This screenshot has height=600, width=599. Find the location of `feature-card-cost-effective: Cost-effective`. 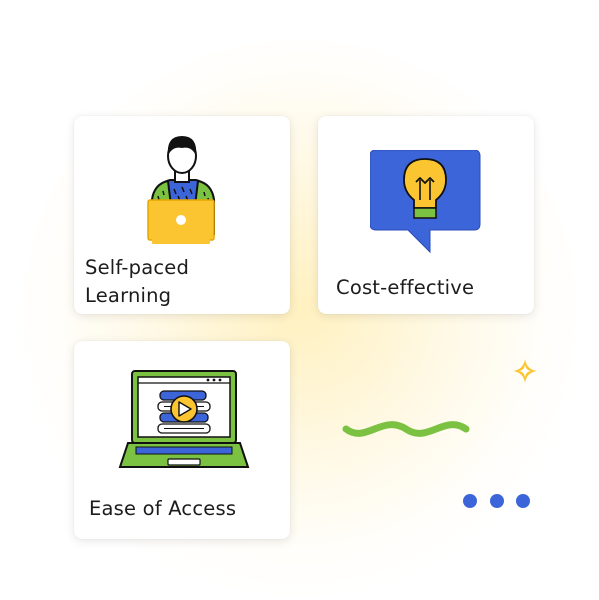

feature-card-cost-effective: Cost-effective is located at coordinates (426, 215).